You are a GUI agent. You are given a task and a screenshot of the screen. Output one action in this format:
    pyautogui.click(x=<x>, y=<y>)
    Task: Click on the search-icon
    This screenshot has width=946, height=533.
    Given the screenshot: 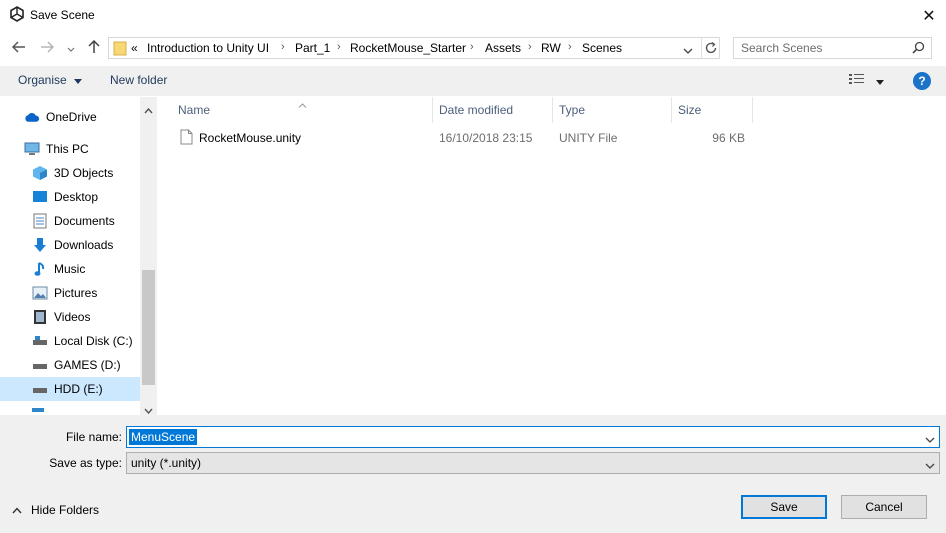 What is the action you would take?
    pyautogui.click(x=918, y=49)
    